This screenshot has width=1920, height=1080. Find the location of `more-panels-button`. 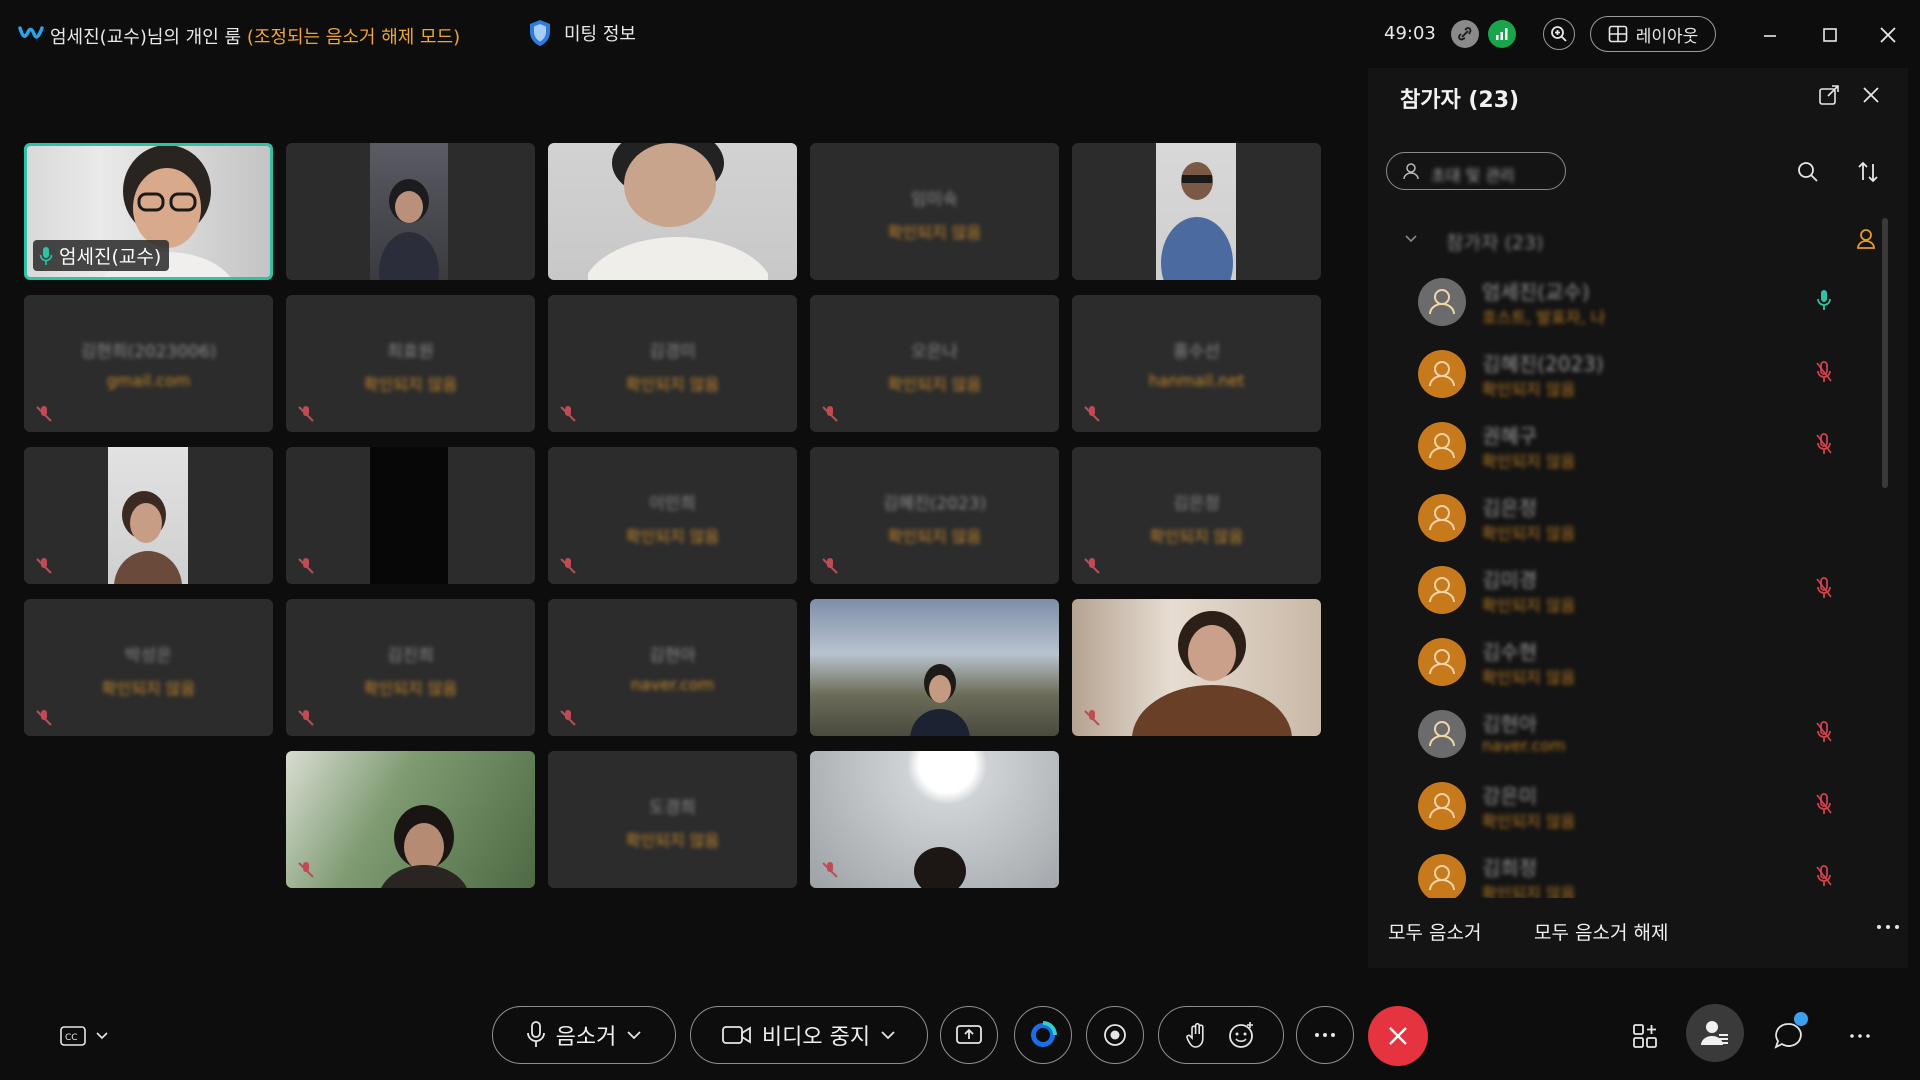

more-panels-button is located at coordinates (1860, 1036).